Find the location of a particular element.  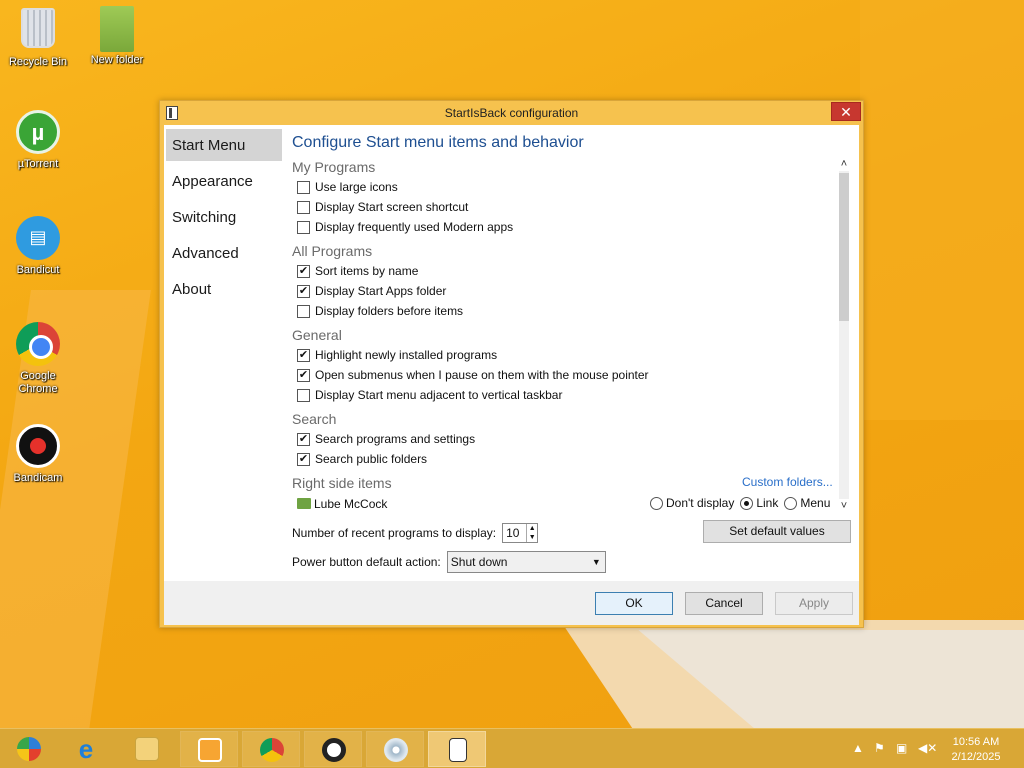

option-label: Display Start screen shortcut is located at coordinates (392, 207).